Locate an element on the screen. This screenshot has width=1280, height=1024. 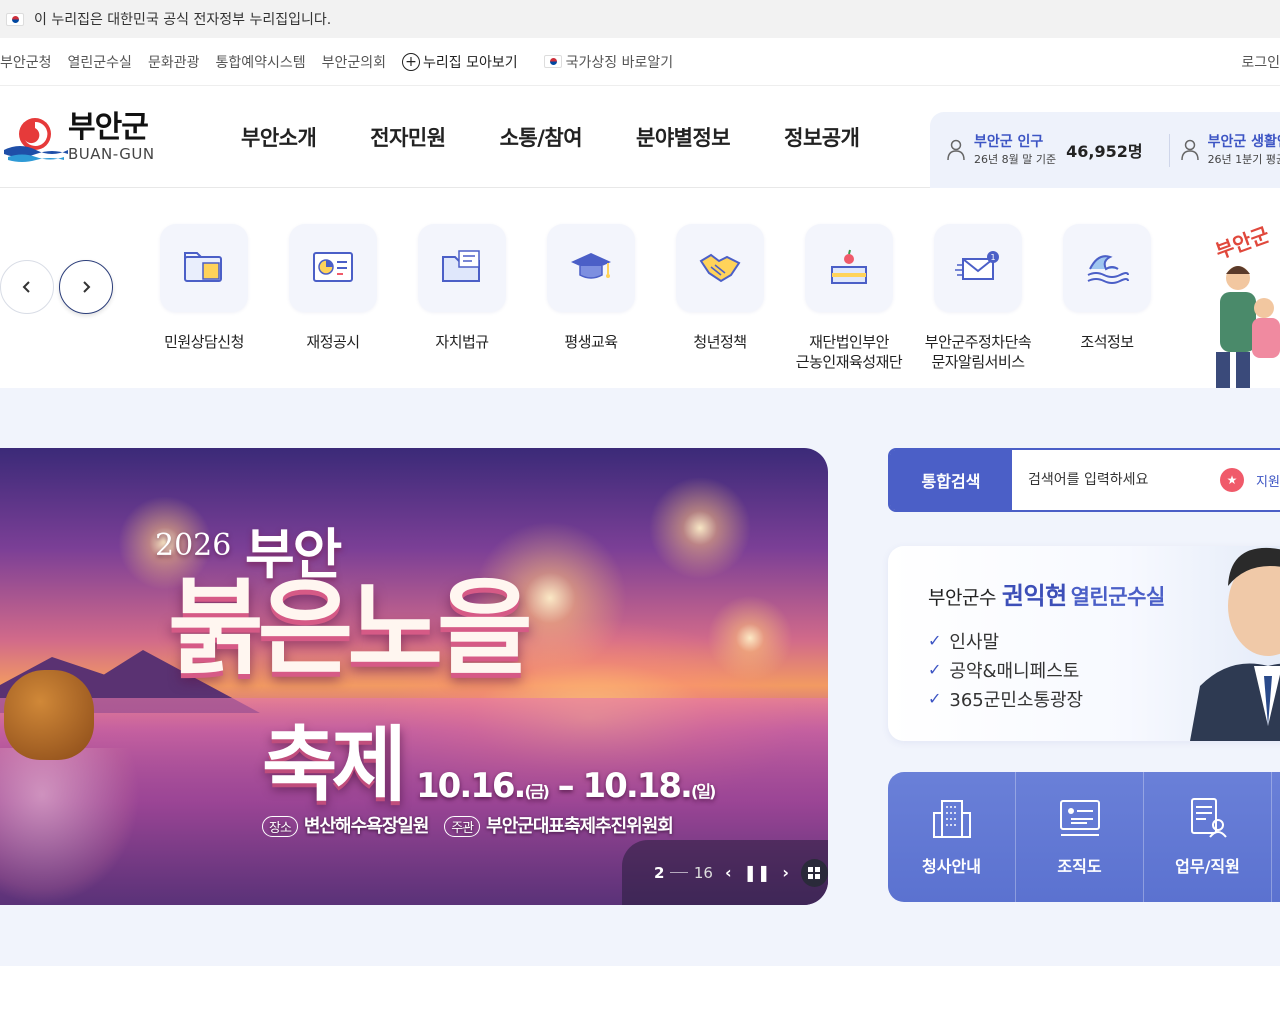
banner-place: 변산해수욕장일원 is located at coordinates (366, 826).